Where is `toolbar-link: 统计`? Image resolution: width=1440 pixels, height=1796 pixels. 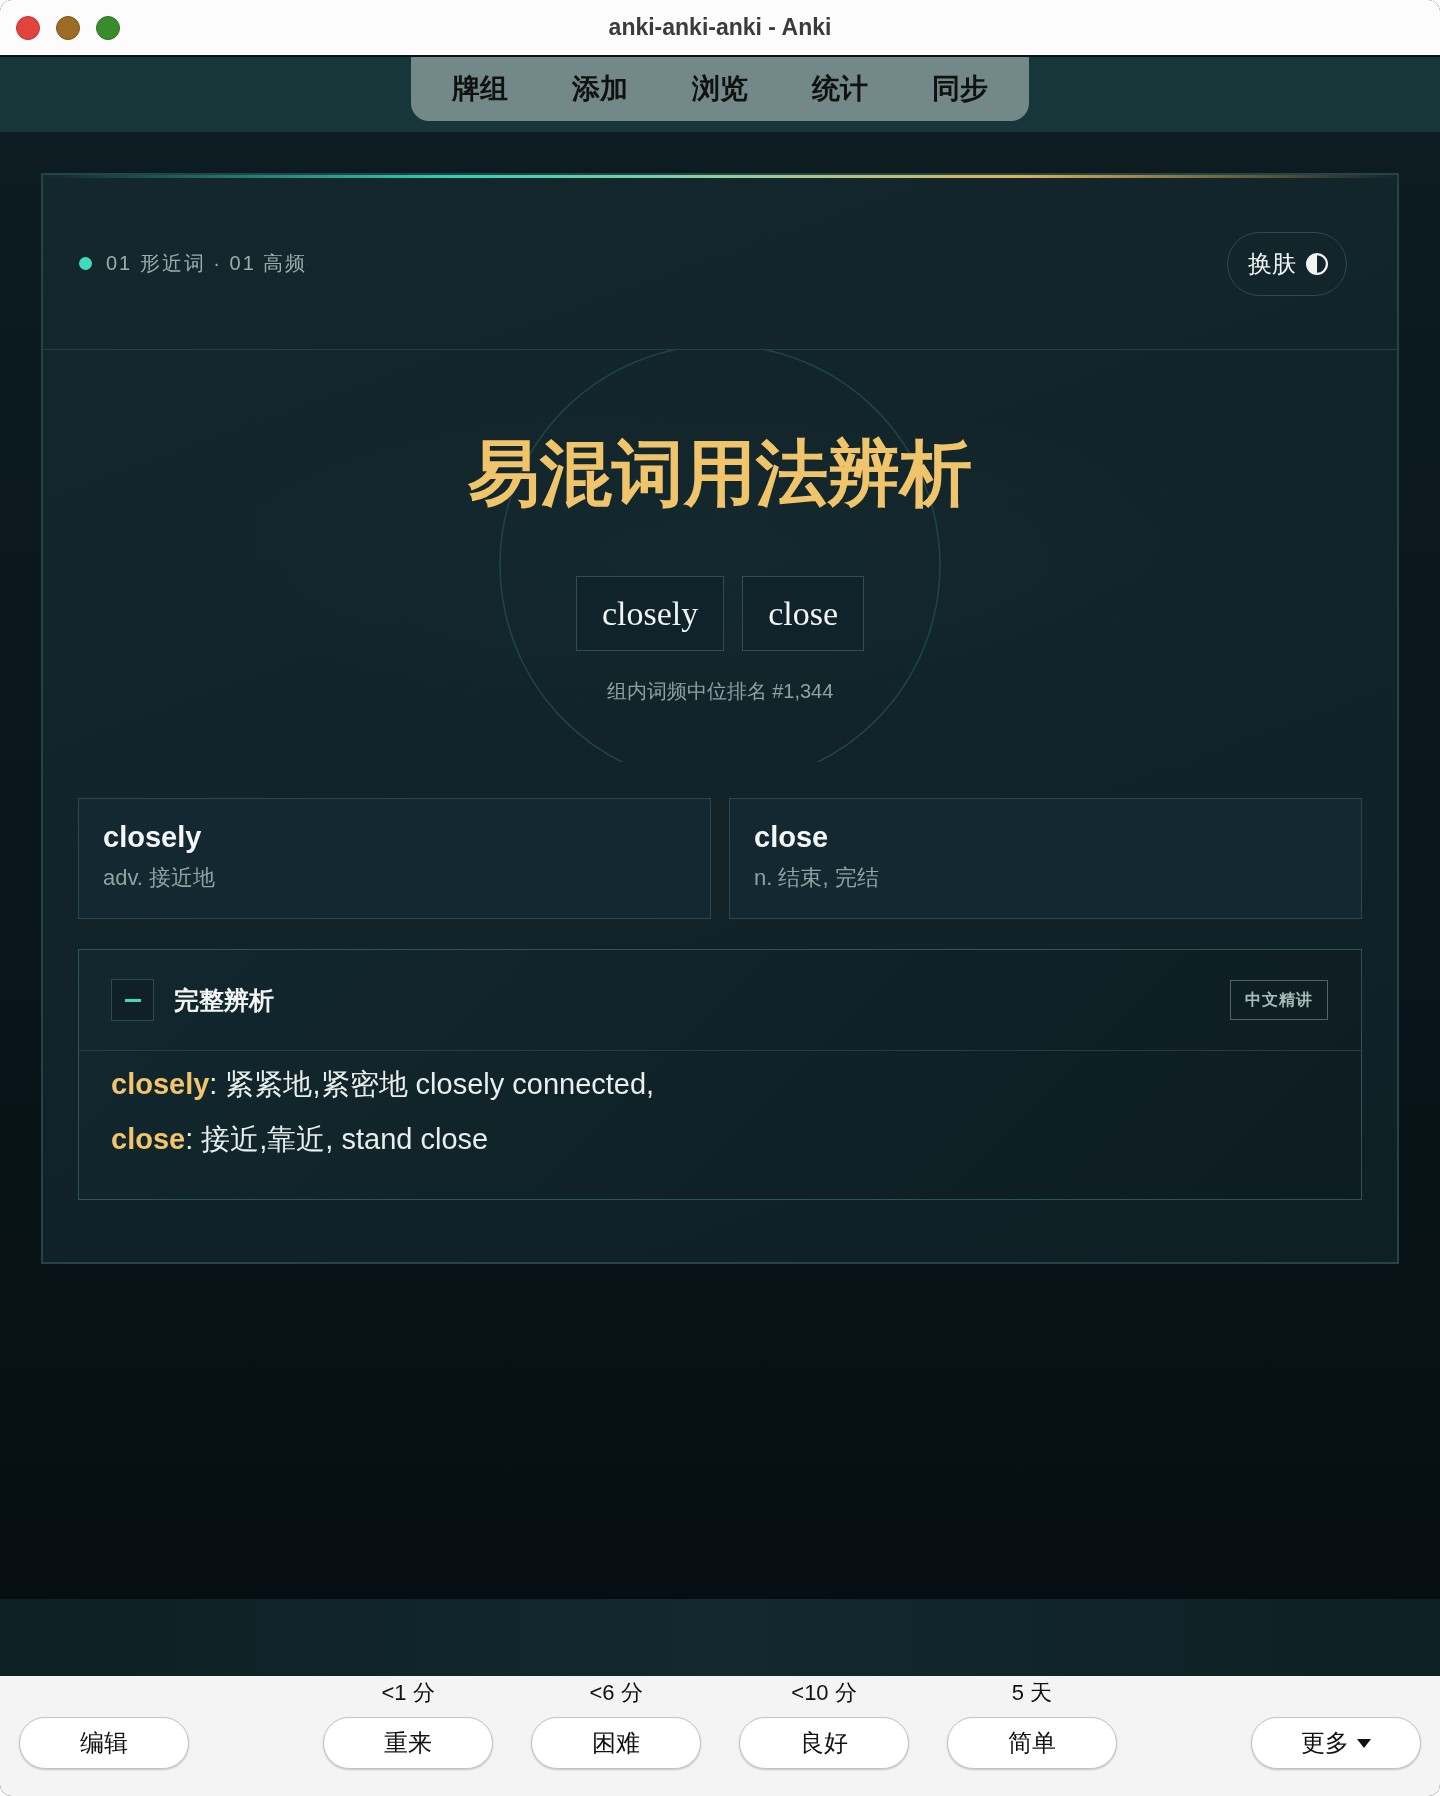
toolbar-link: 统计 is located at coordinates (840, 89).